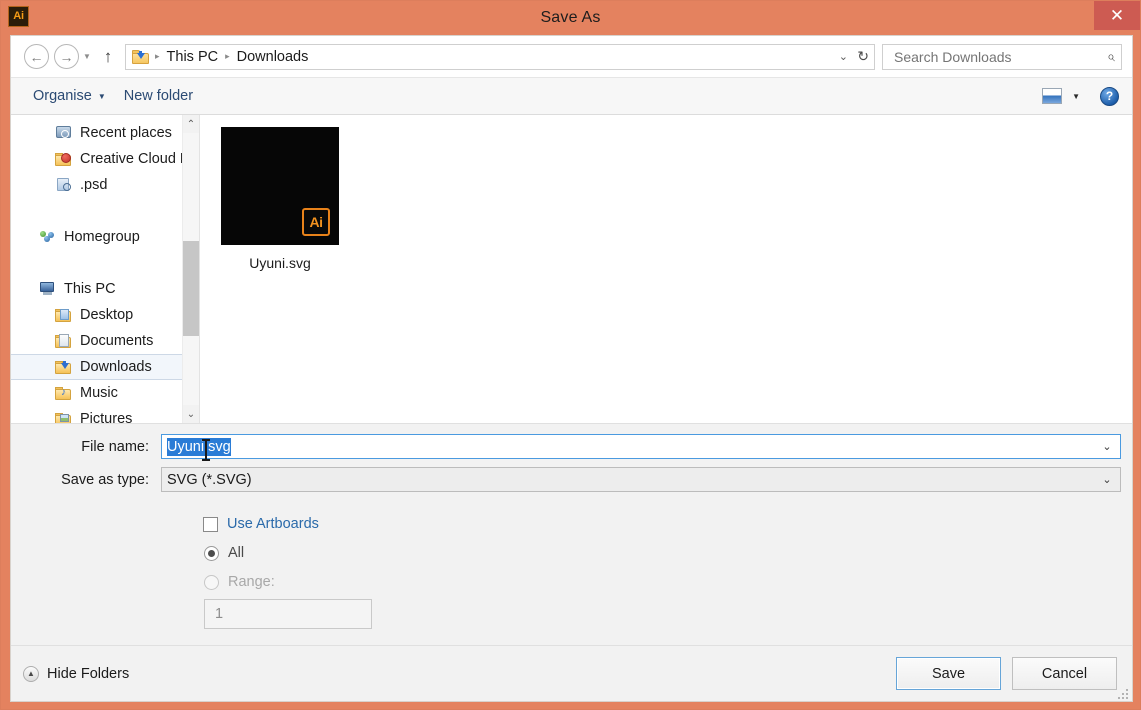 The height and width of the screenshot is (710, 1141). What do you see at coordinates (273, 57) in the screenshot?
I see `breadcrumb-item-downloads: Downloads` at bounding box center [273, 57].